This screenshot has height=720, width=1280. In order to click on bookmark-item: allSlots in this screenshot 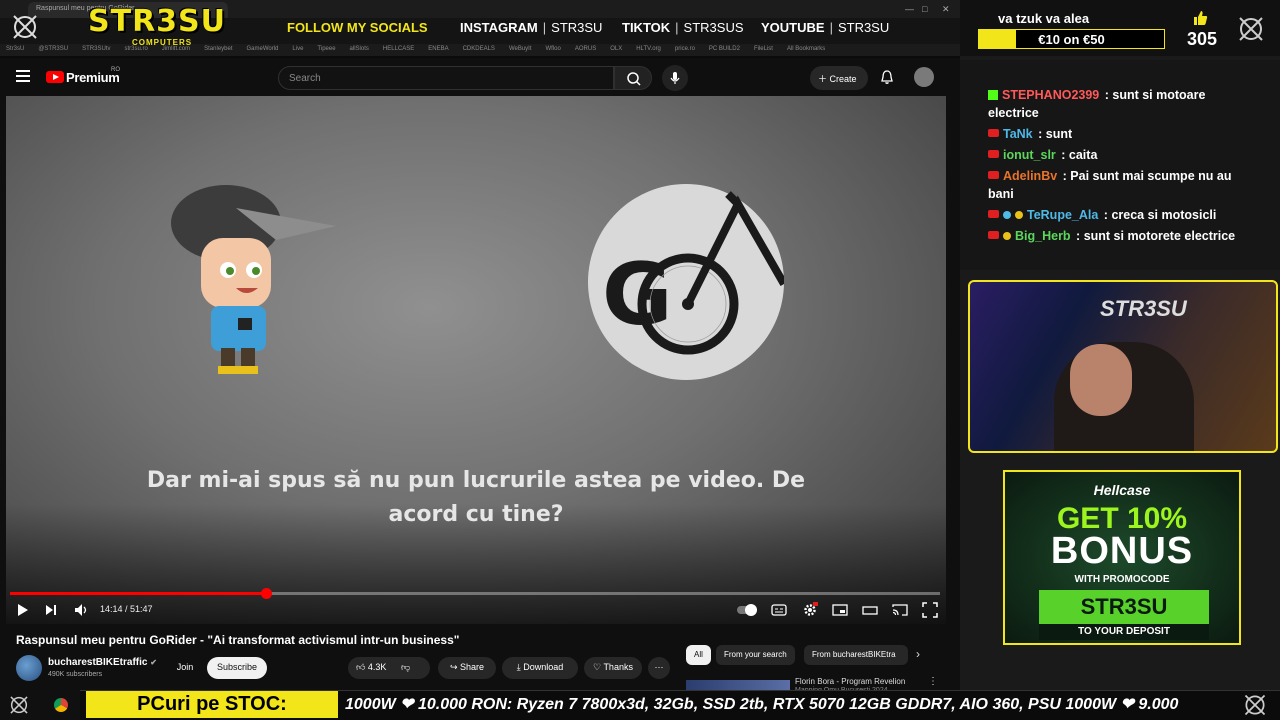, I will do `click(359, 49)`.